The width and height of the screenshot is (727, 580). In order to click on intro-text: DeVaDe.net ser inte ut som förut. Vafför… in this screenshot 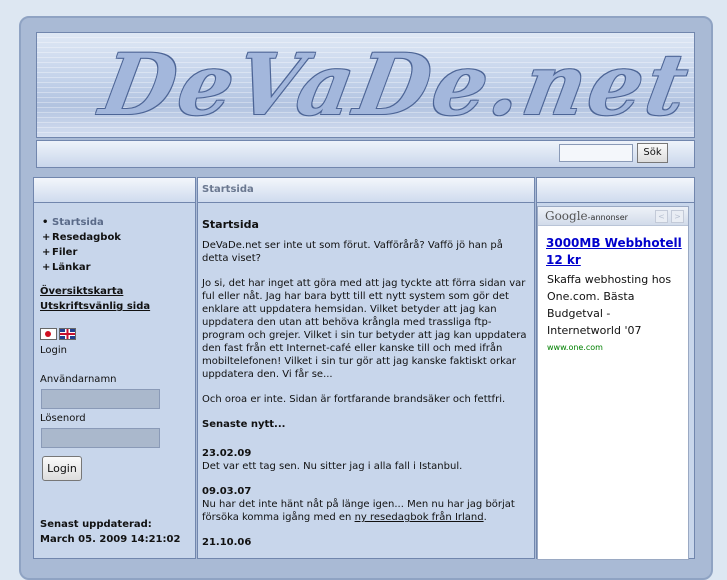, I will do `click(352, 252)`.